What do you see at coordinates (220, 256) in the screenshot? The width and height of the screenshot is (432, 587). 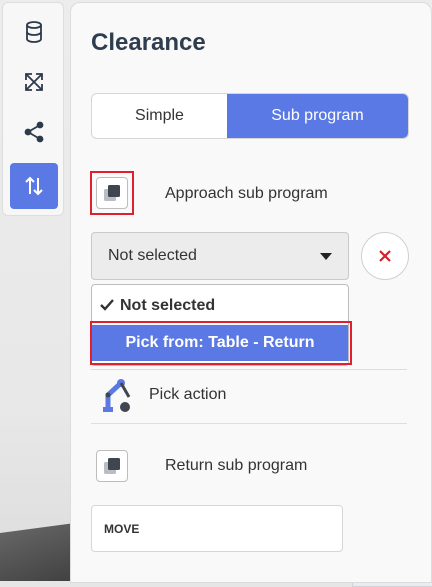 I see `approach-select: Not selected` at bounding box center [220, 256].